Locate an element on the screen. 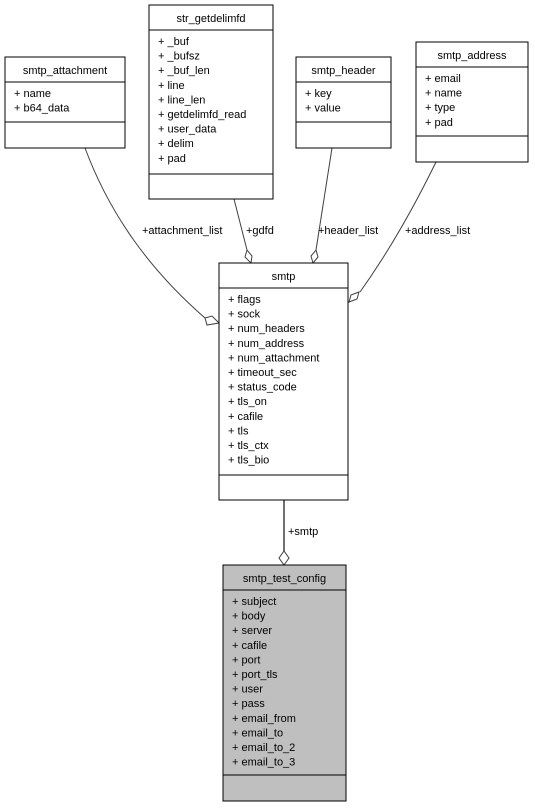 The width and height of the screenshot is (535, 808). class-attribute: + user_data is located at coordinates (187, 130).